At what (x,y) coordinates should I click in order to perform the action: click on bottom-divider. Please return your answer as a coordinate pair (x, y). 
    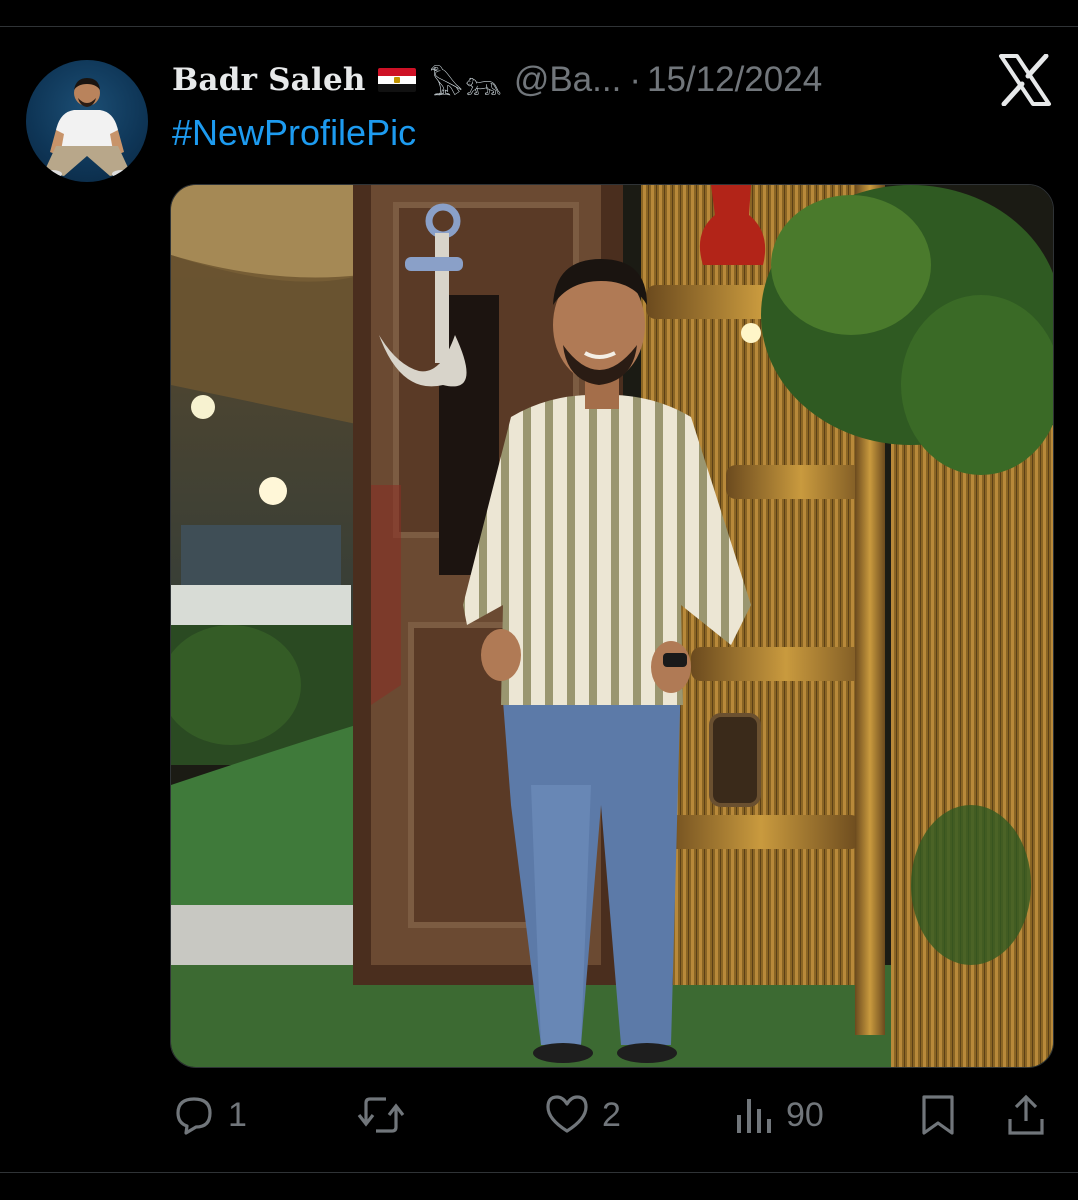
    Looking at the image, I should click on (539, 1172).